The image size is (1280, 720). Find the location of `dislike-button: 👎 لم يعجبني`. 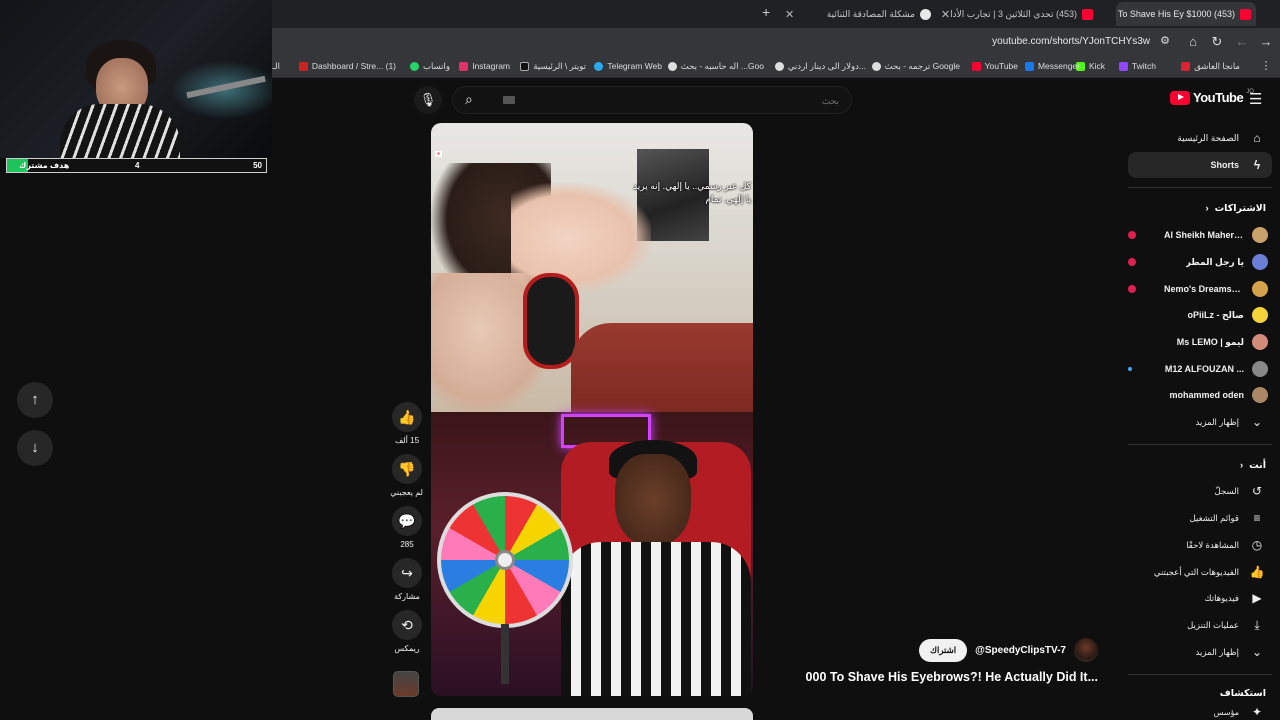

dislike-button: 👎 لم يعجبني is located at coordinates (406, 475).